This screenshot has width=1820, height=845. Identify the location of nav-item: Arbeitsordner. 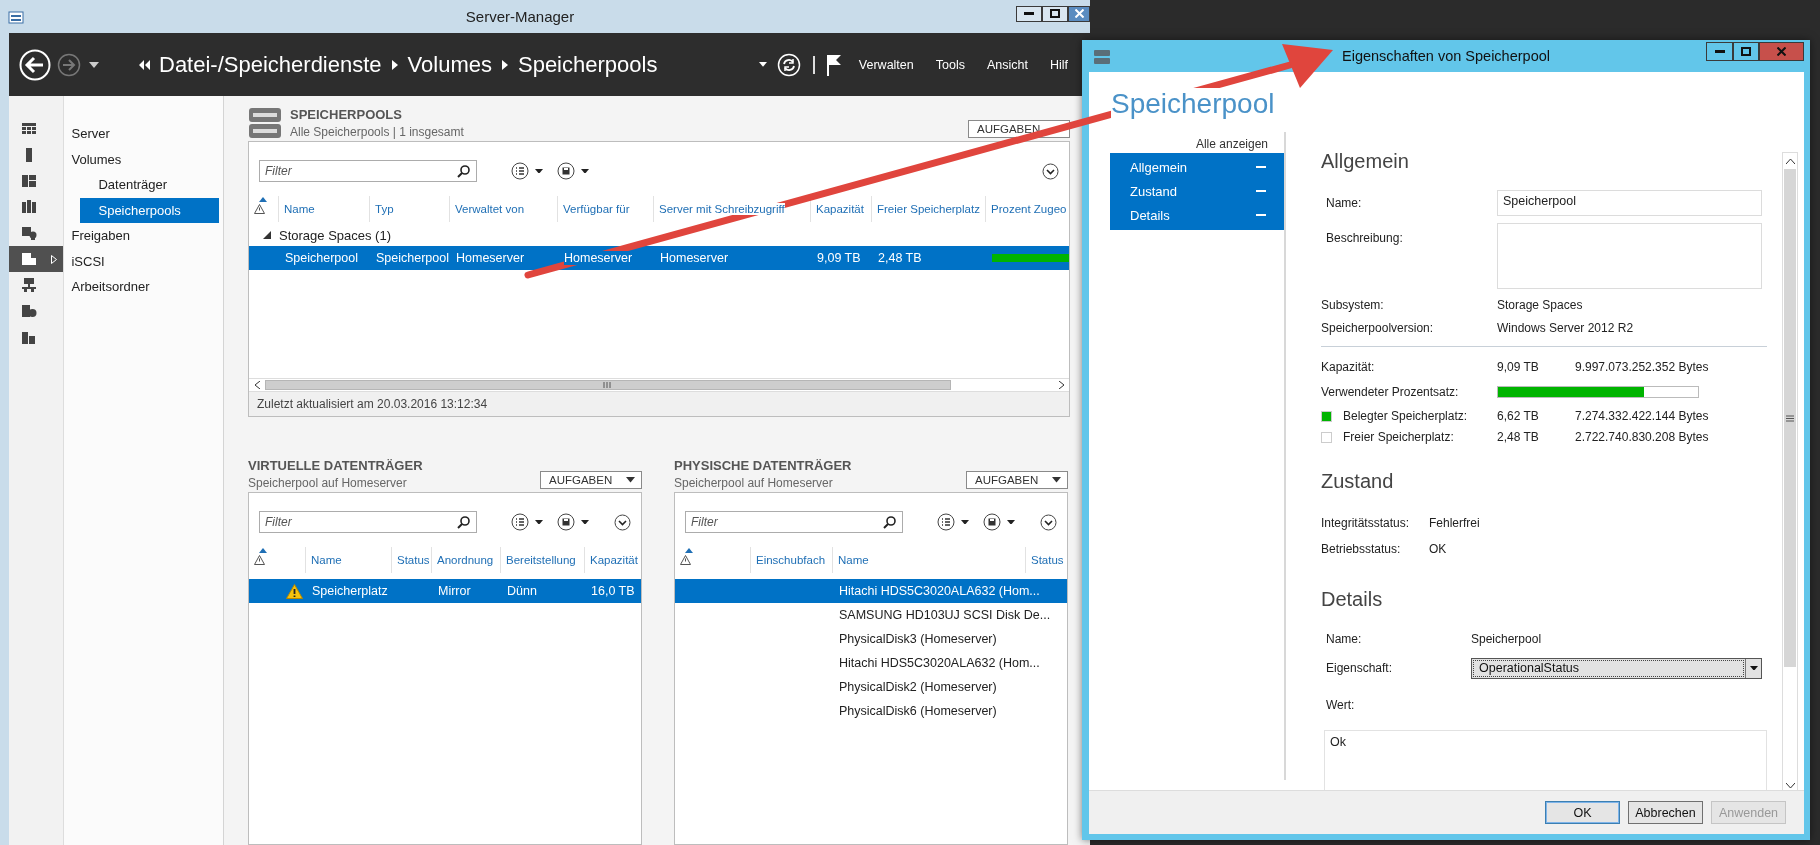
(141, 287).